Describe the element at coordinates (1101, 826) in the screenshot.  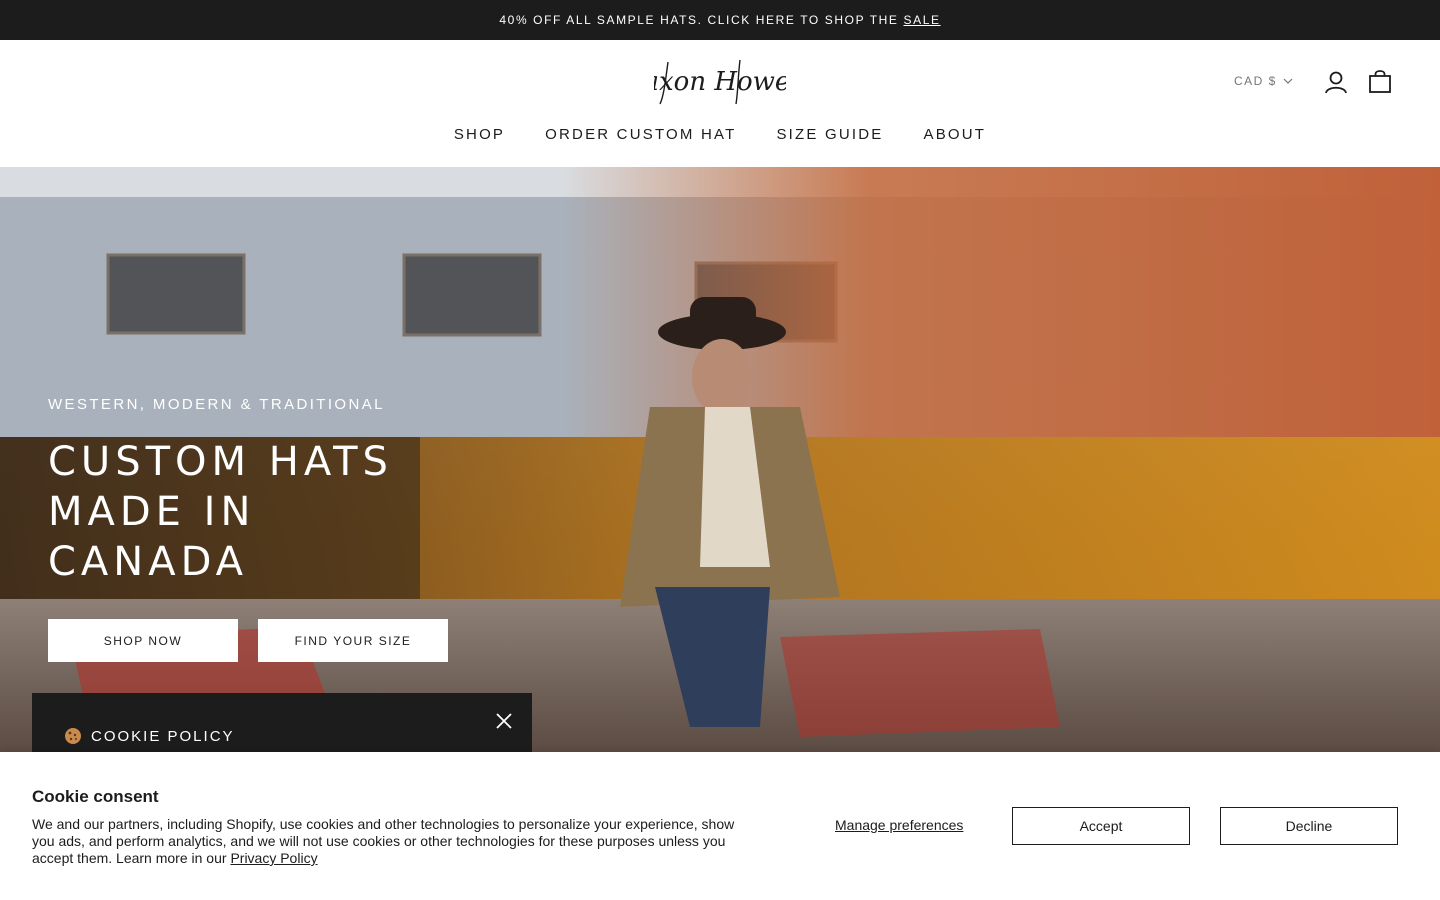
I see `accept-button: Accept` at that location.